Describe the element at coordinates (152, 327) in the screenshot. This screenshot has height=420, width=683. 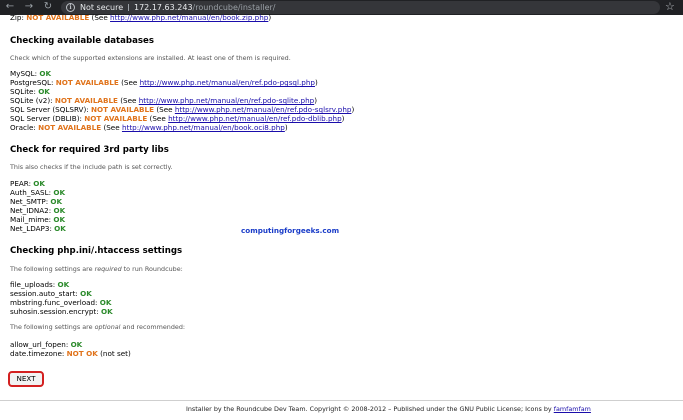
I see `optional-hint-post: and recommended:` at that location.